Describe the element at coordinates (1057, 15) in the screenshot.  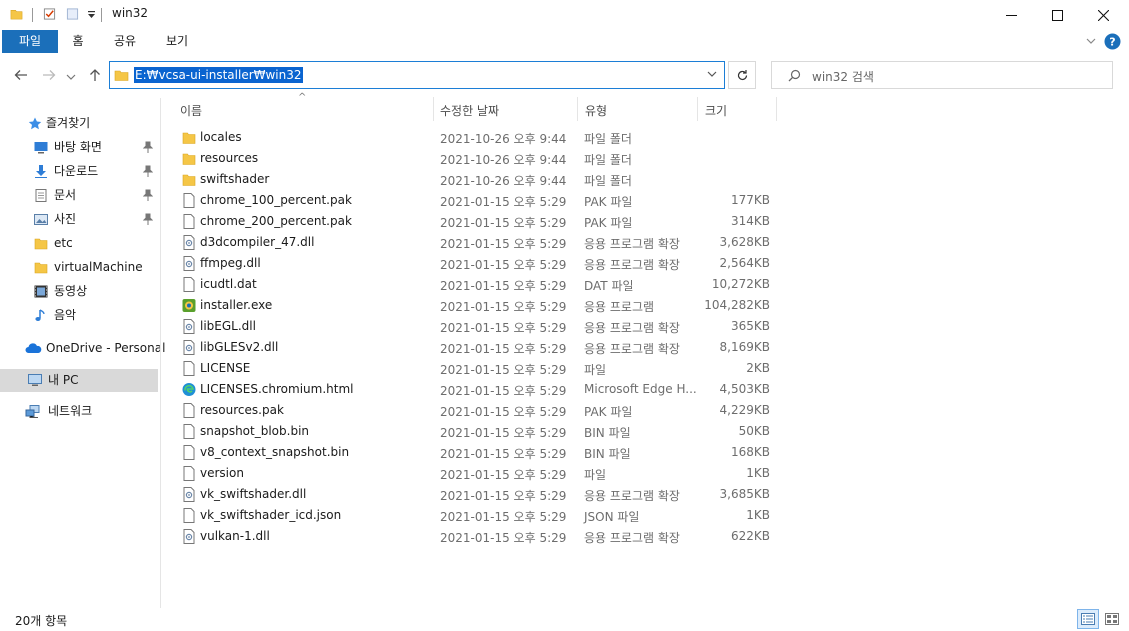
I see `maximize-button` at that location.